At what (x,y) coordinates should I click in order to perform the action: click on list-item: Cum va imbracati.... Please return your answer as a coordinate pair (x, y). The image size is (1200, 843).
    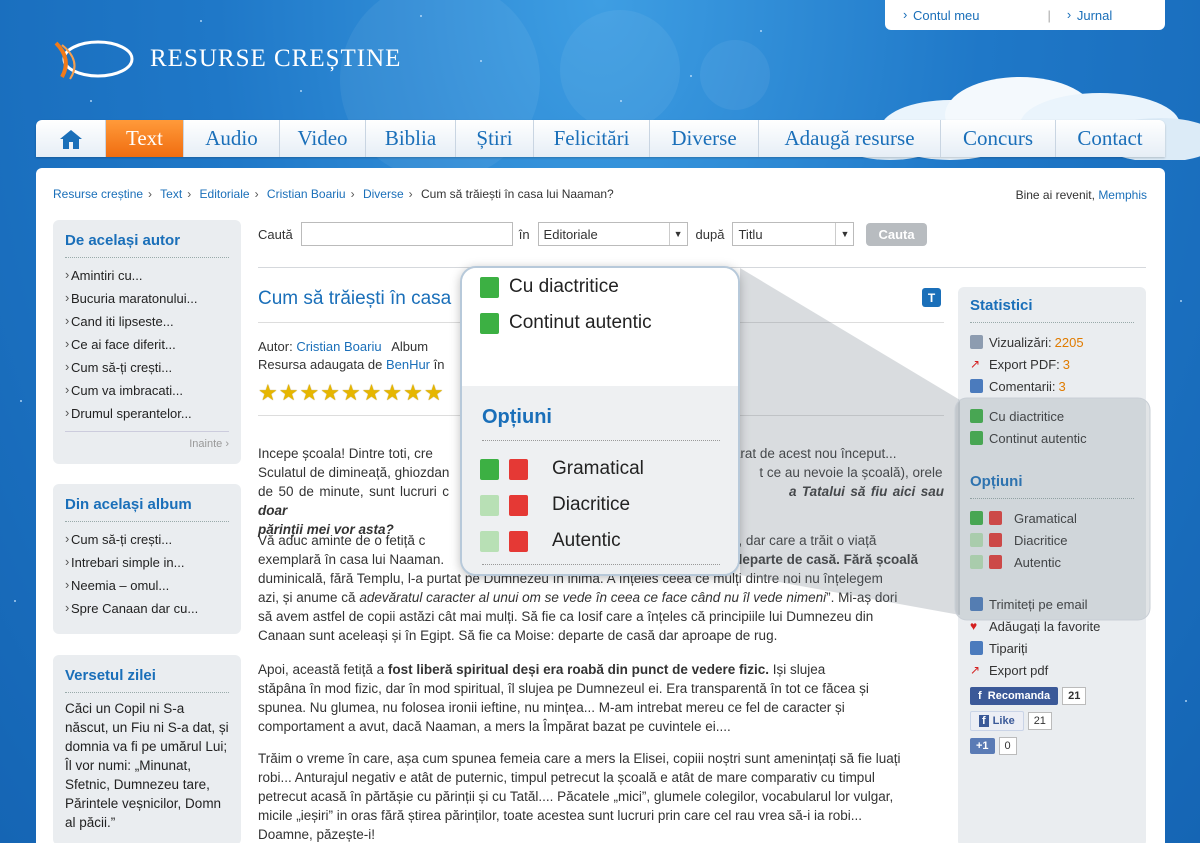
    Looking at the image, I should click on (147, 390).